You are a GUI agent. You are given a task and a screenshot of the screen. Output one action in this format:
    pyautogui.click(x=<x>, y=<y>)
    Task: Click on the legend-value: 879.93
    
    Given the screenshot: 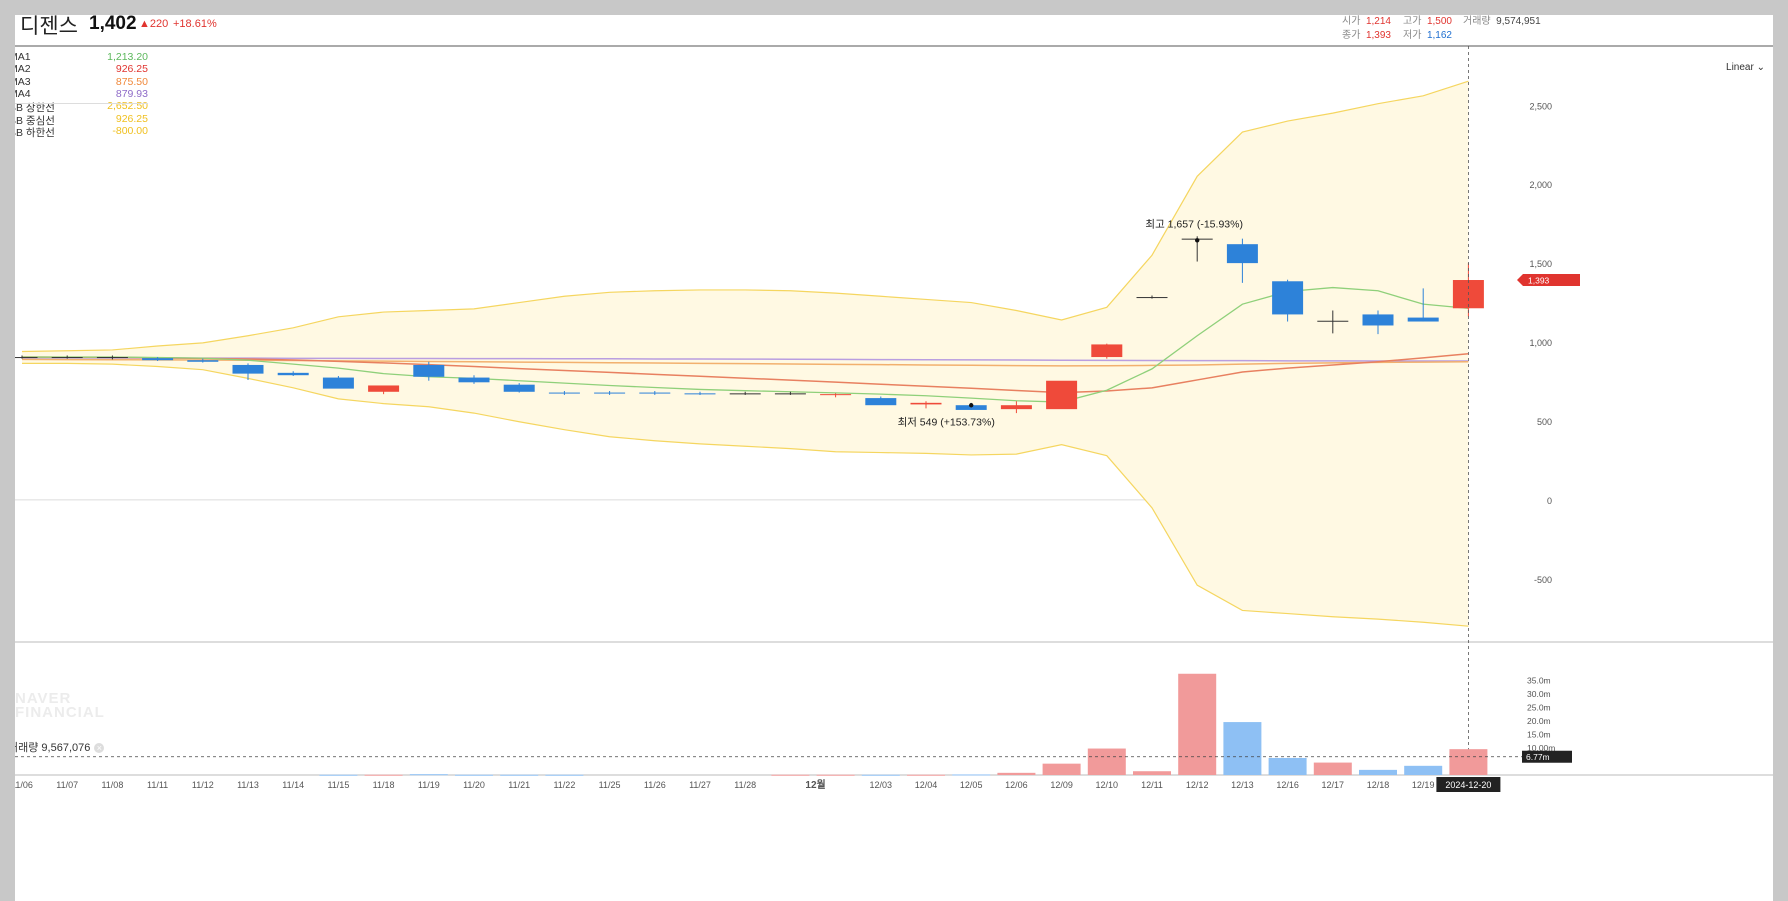 What is the action you would take?
    pyautogui.click(x=131, y=93)
    